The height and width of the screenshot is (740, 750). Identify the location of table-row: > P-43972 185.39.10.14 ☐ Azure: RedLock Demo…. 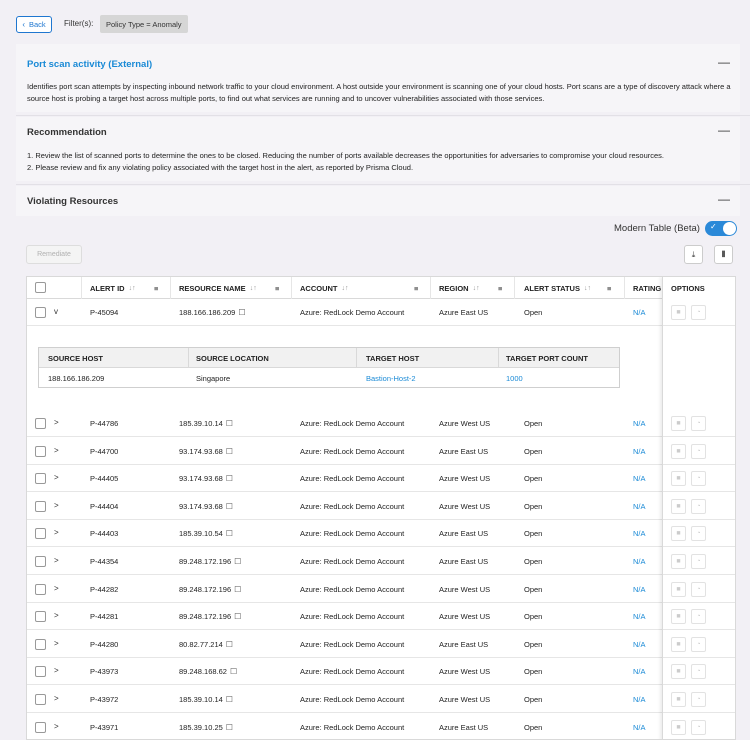
(381, 699).